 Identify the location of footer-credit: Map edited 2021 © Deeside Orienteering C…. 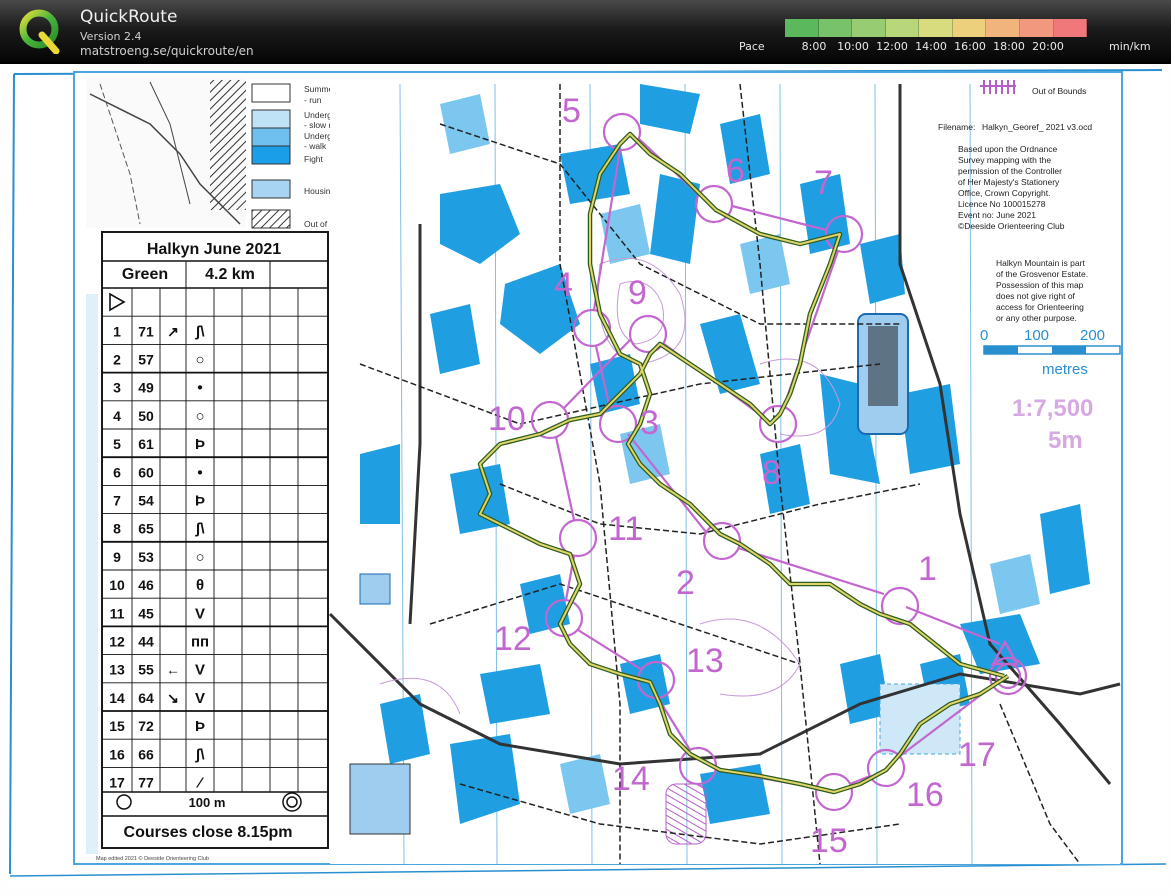
(152, 858).